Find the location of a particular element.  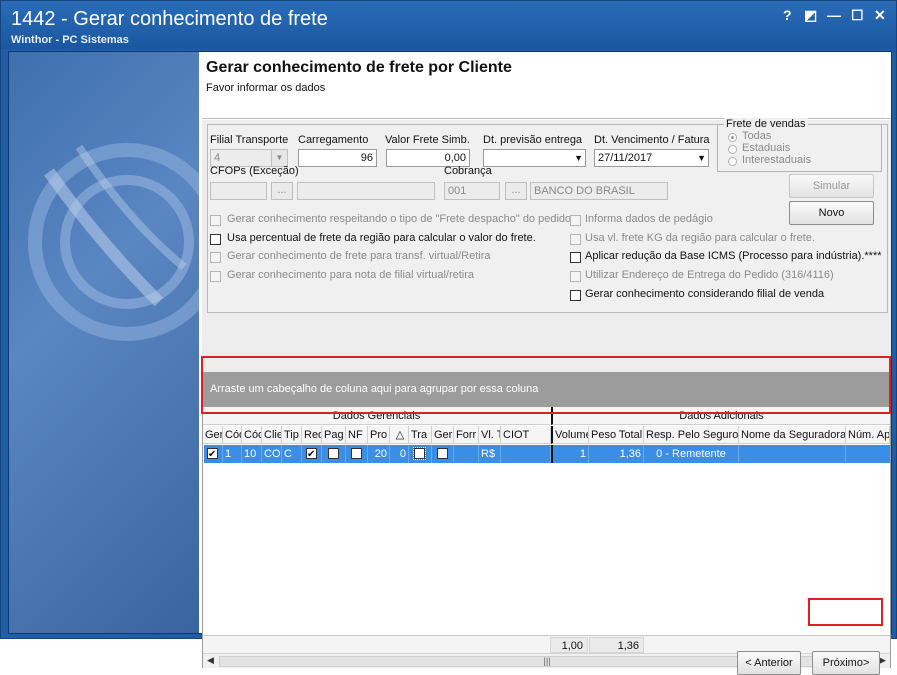

col-vlt: Vl. T is located at coordinates (490, 435).